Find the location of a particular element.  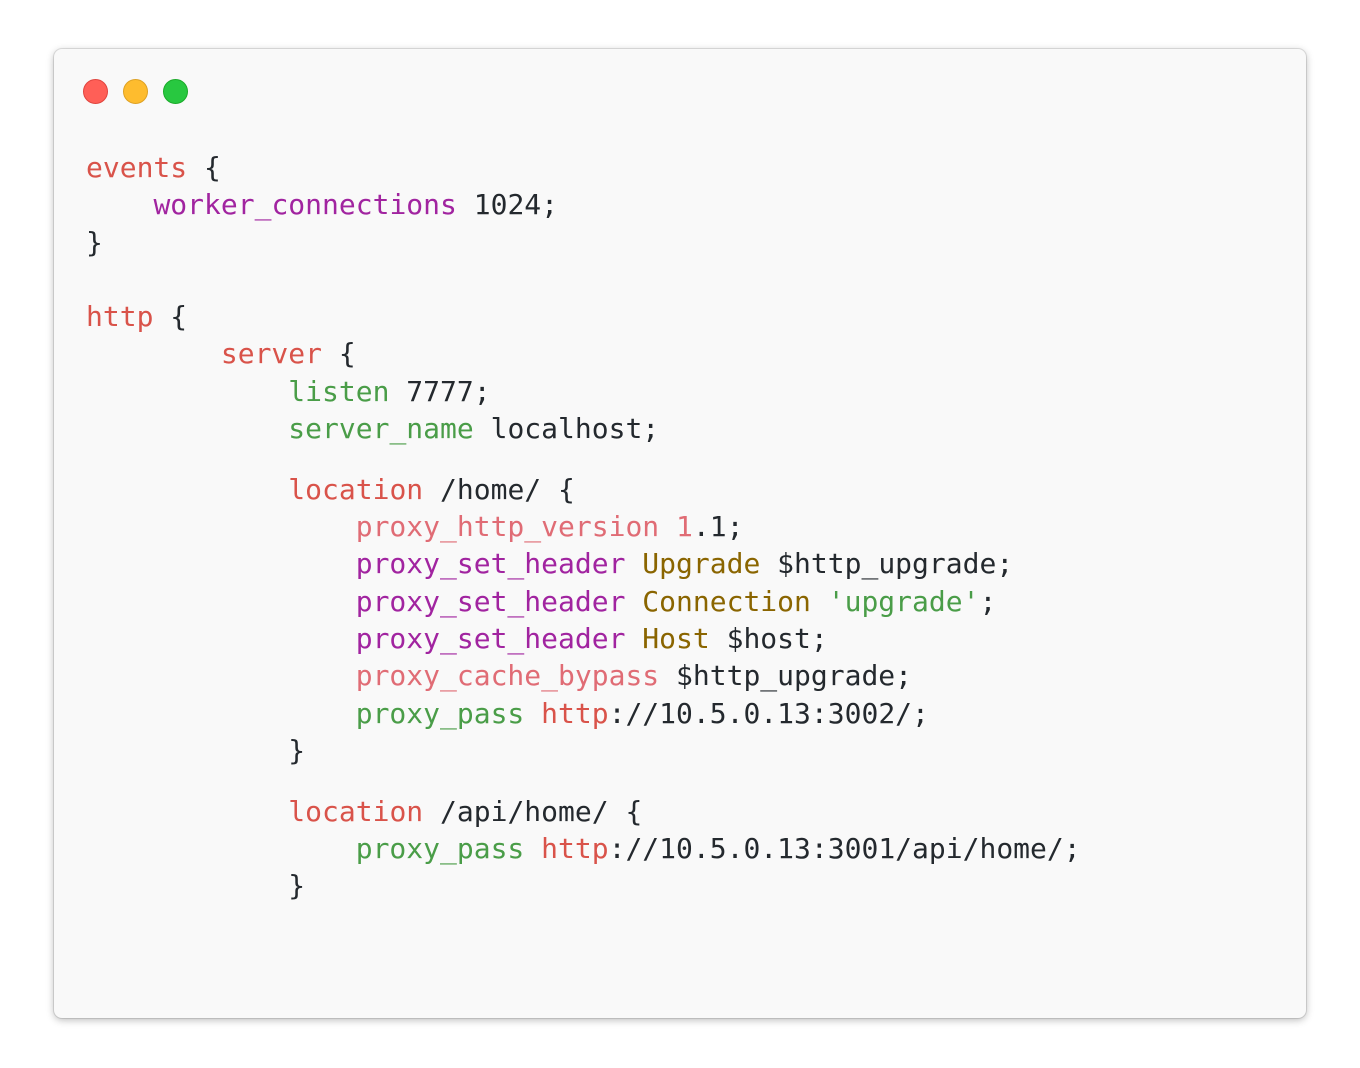

code-token: 'upgrade' is located at coordinates (903, 601).